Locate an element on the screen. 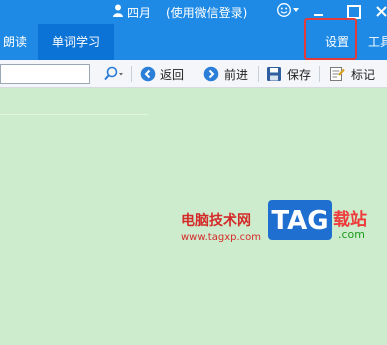 The image size is (387, 345). login-note: (使用微信登录) is located at coordinates (207, 13).